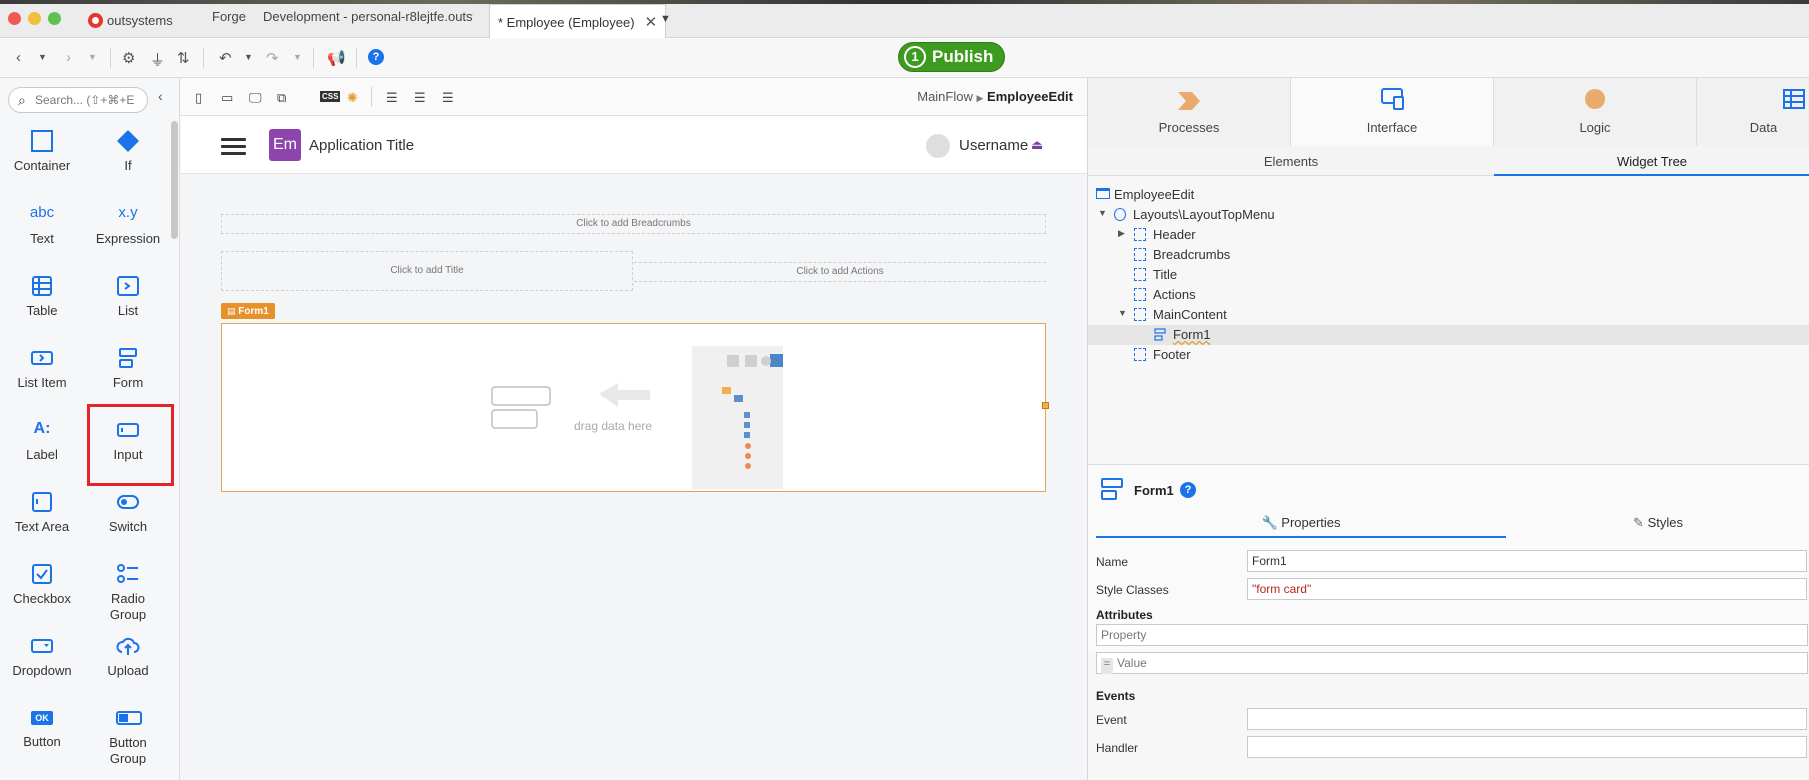 The height and width of the screenshot is (780, 1809). What do you see at coordinates (1392, 112) in the screenshot?
I see `tab-interface: Interface` at bounding box center [1392, 112].